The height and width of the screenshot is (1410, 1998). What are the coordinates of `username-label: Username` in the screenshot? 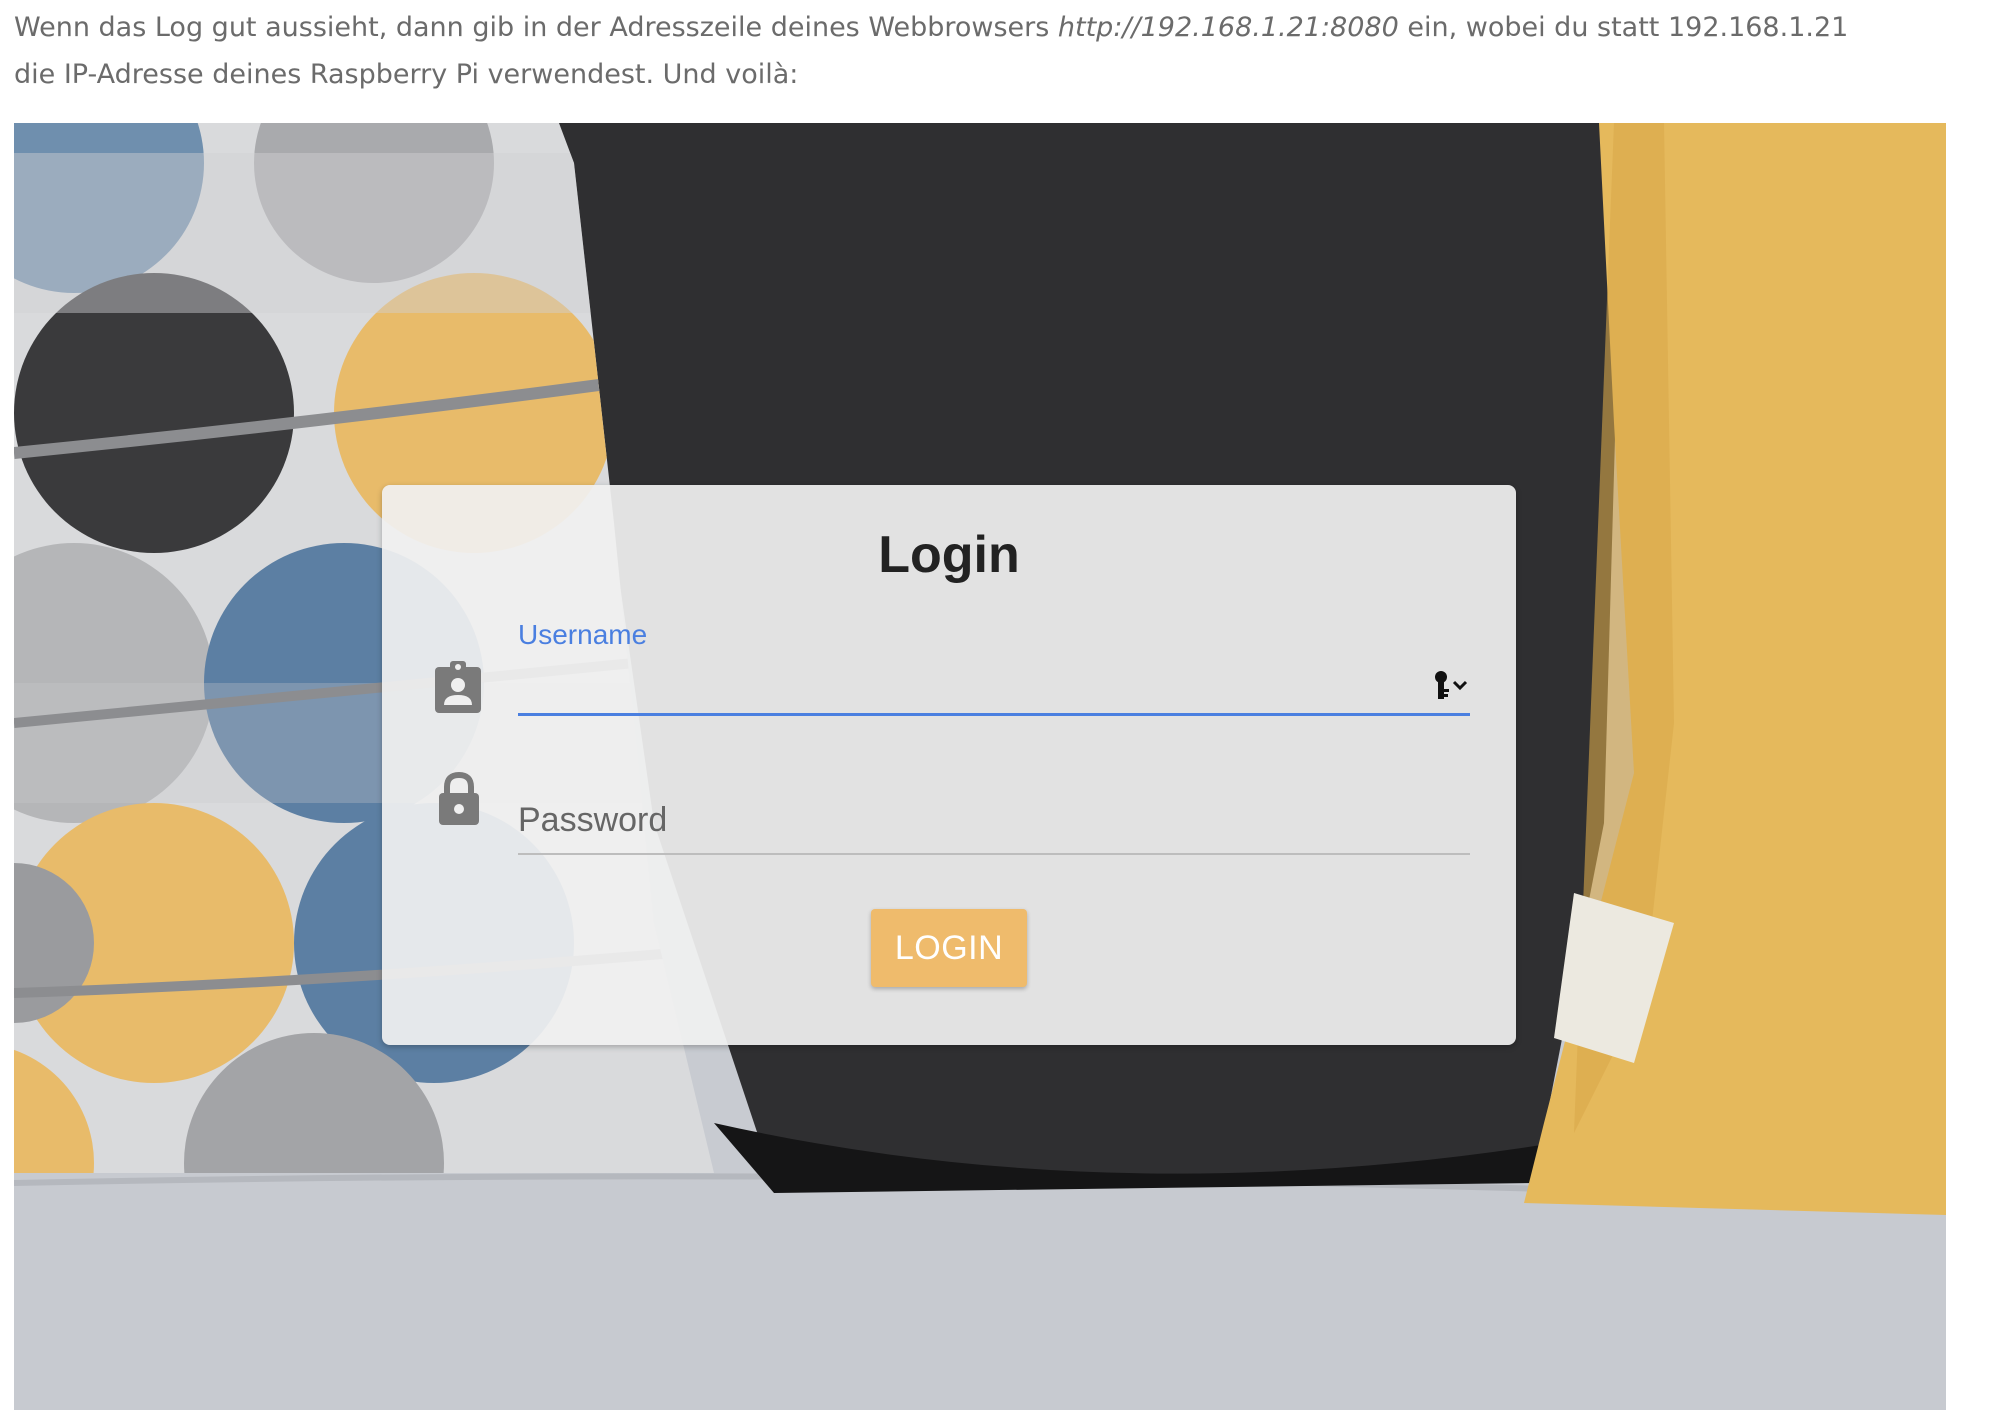 It's located at (583, 634).